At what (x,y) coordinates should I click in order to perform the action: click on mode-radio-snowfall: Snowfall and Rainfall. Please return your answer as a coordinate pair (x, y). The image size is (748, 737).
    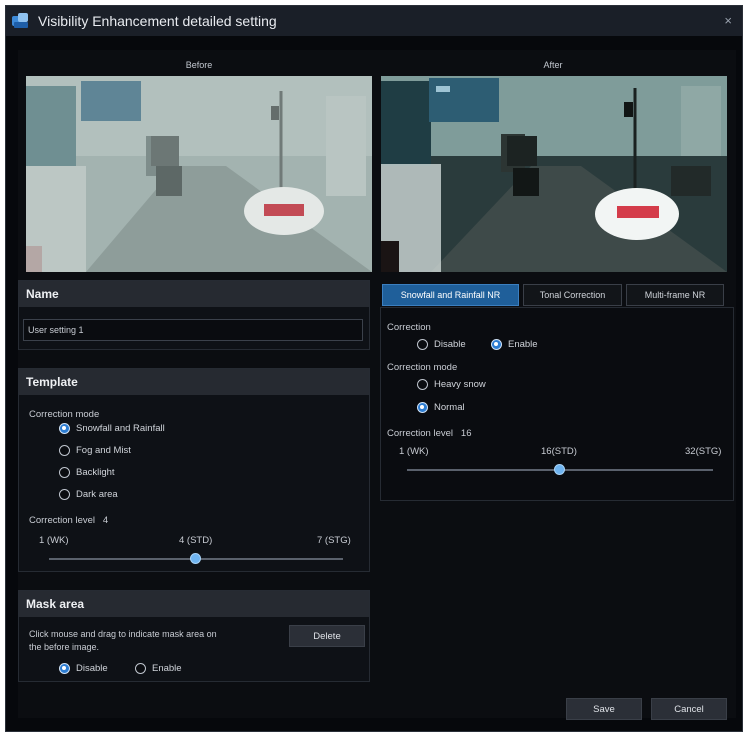
    Looking at the image, I should click on (112, 428).